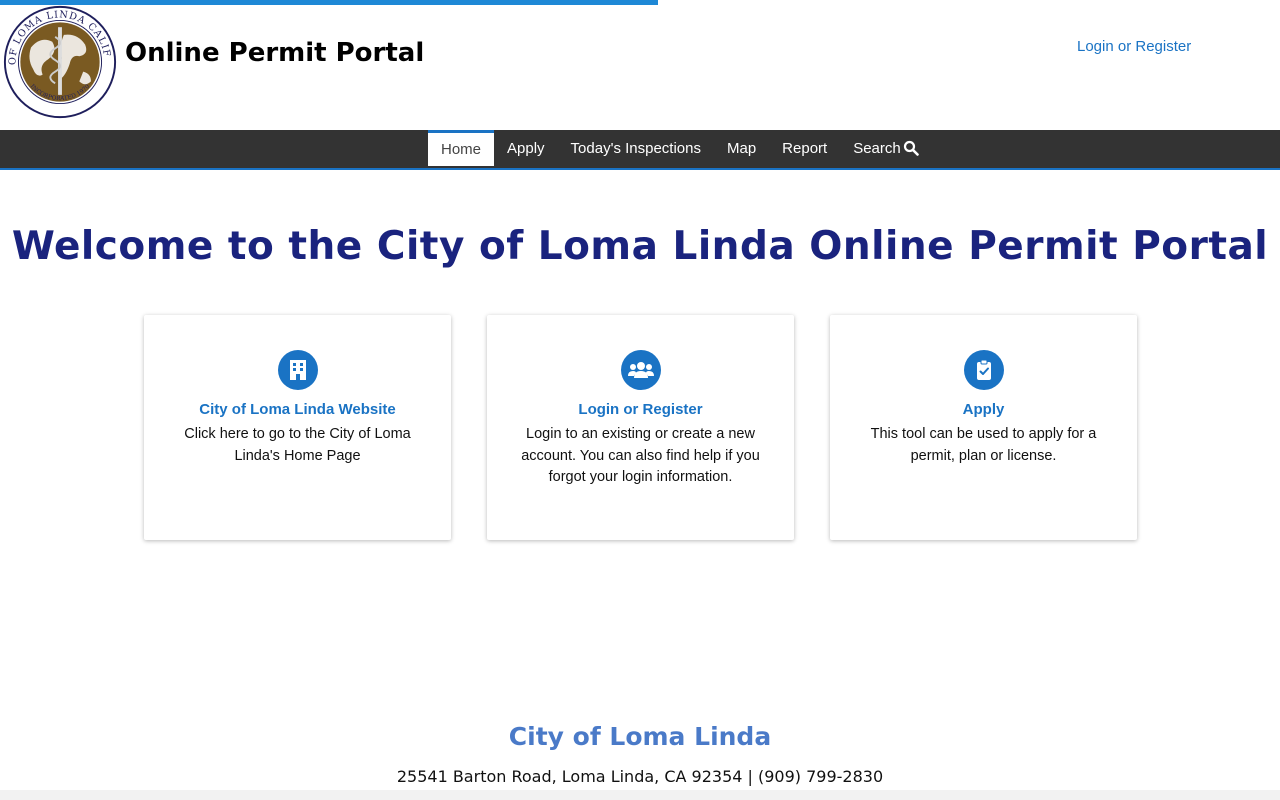 The width and height of the screenshot is (1280, 800). Describe the element at coordinates (461, 148) in the screenshot. I see `nav-home: Home` at that location.